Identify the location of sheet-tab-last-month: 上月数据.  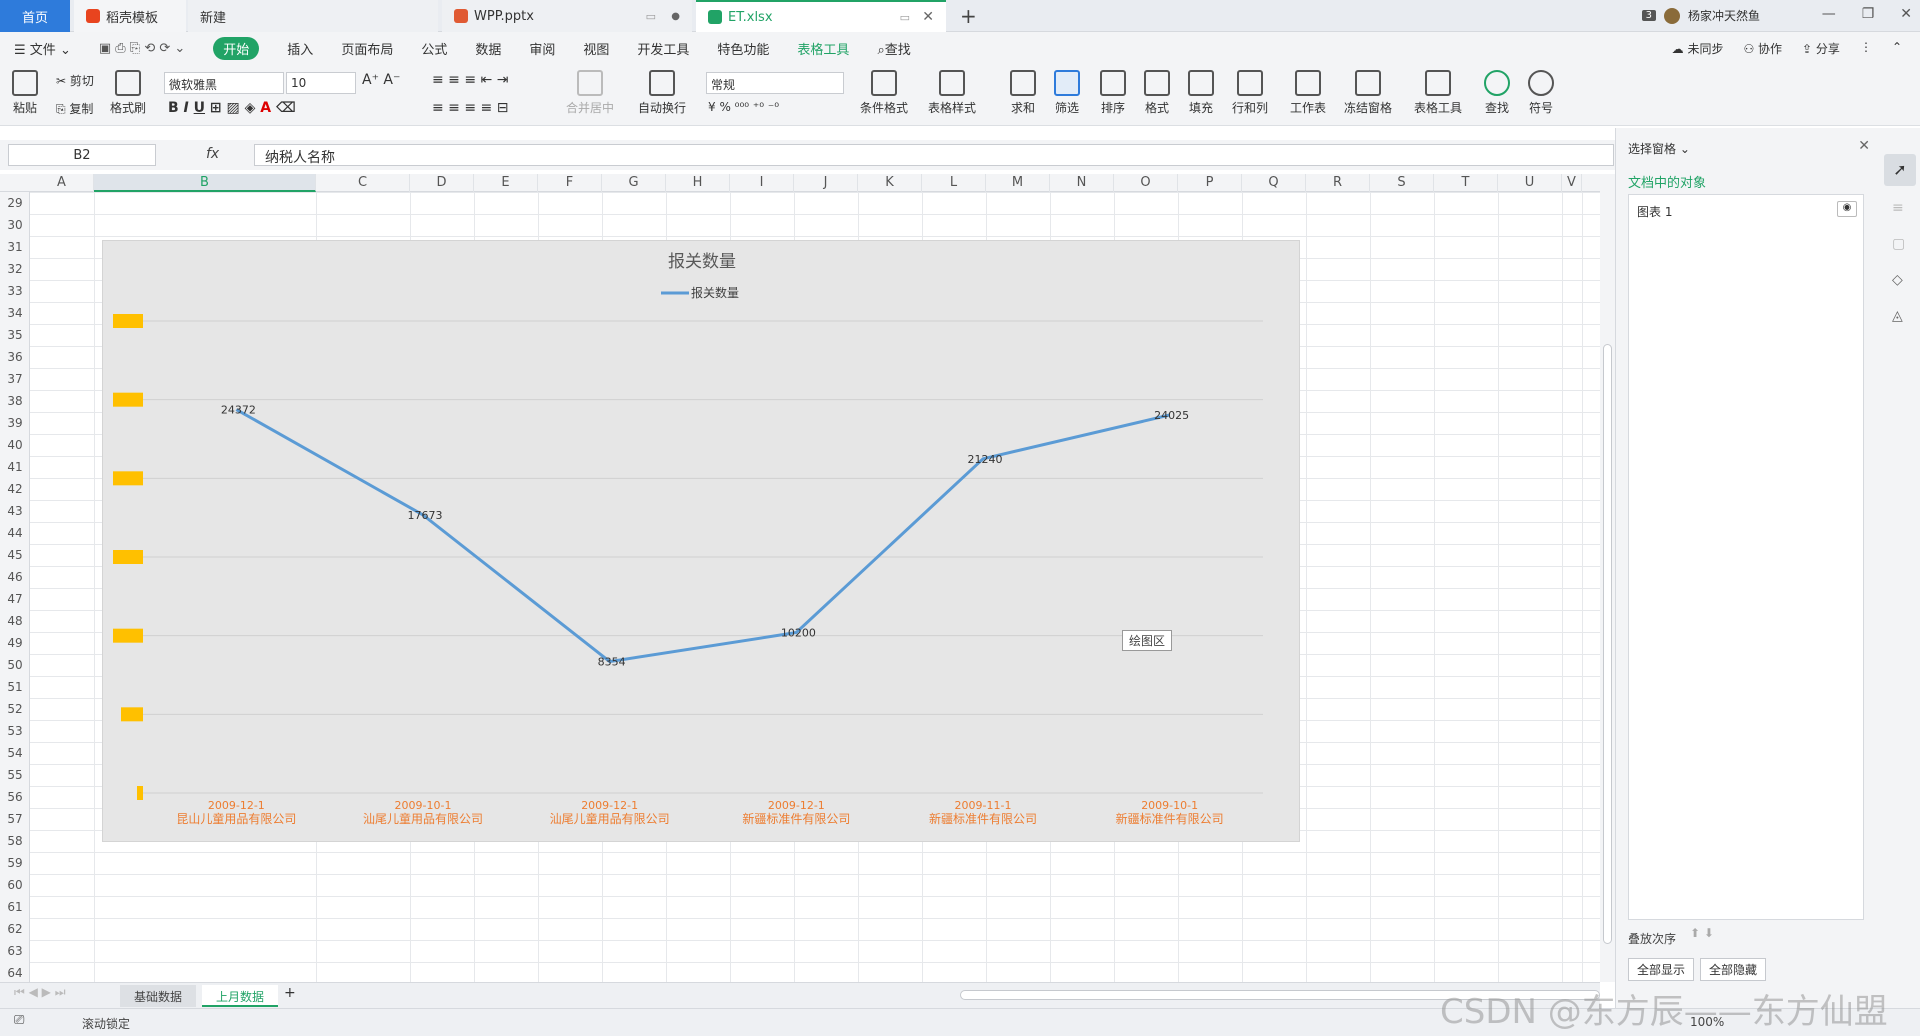
(240, 996).